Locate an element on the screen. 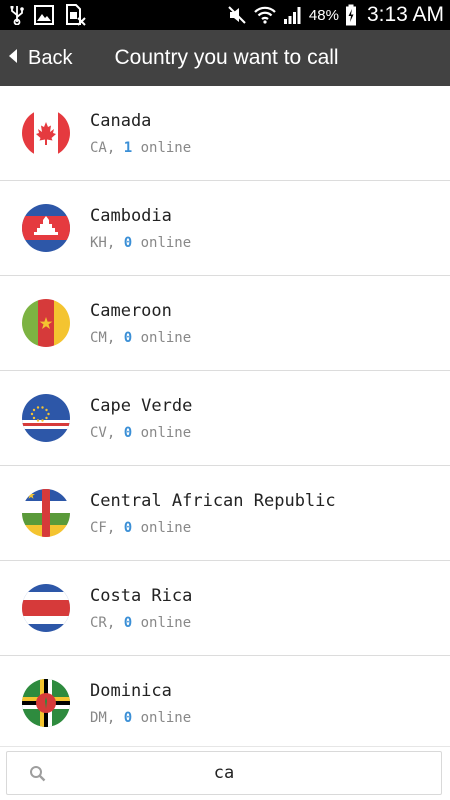  search-box is located at coordinates (224, 773).